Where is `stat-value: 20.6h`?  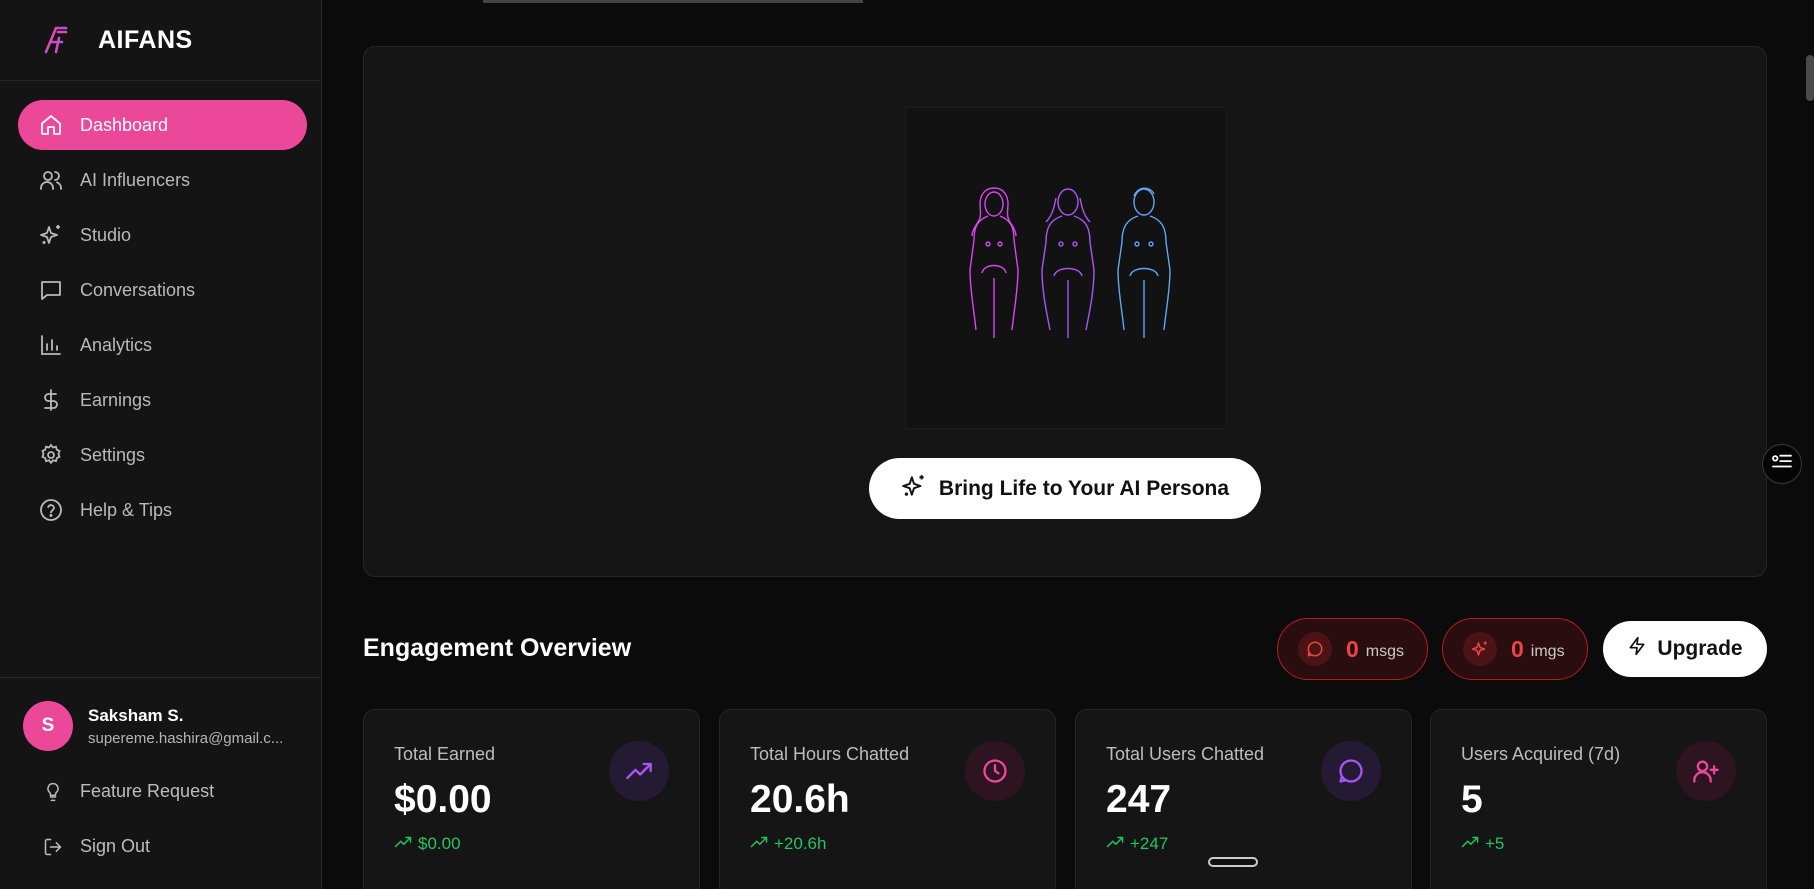
stat-value: 20.6h is located at coordinates (800, 799).